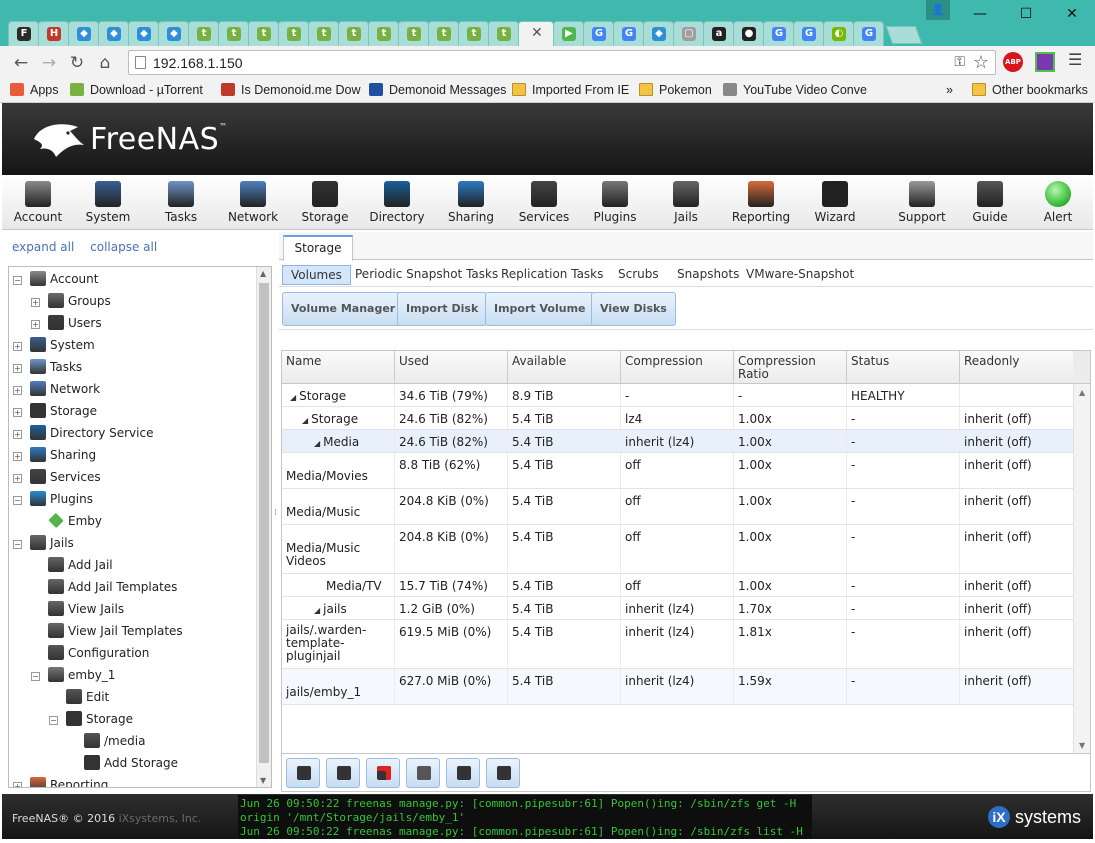 The height and width of the screenshot is (843, 1095). What do you see at coordinates (79, 697) in the screenshot?
I see `tree-item: Edit` at bounding box center [79, 697].